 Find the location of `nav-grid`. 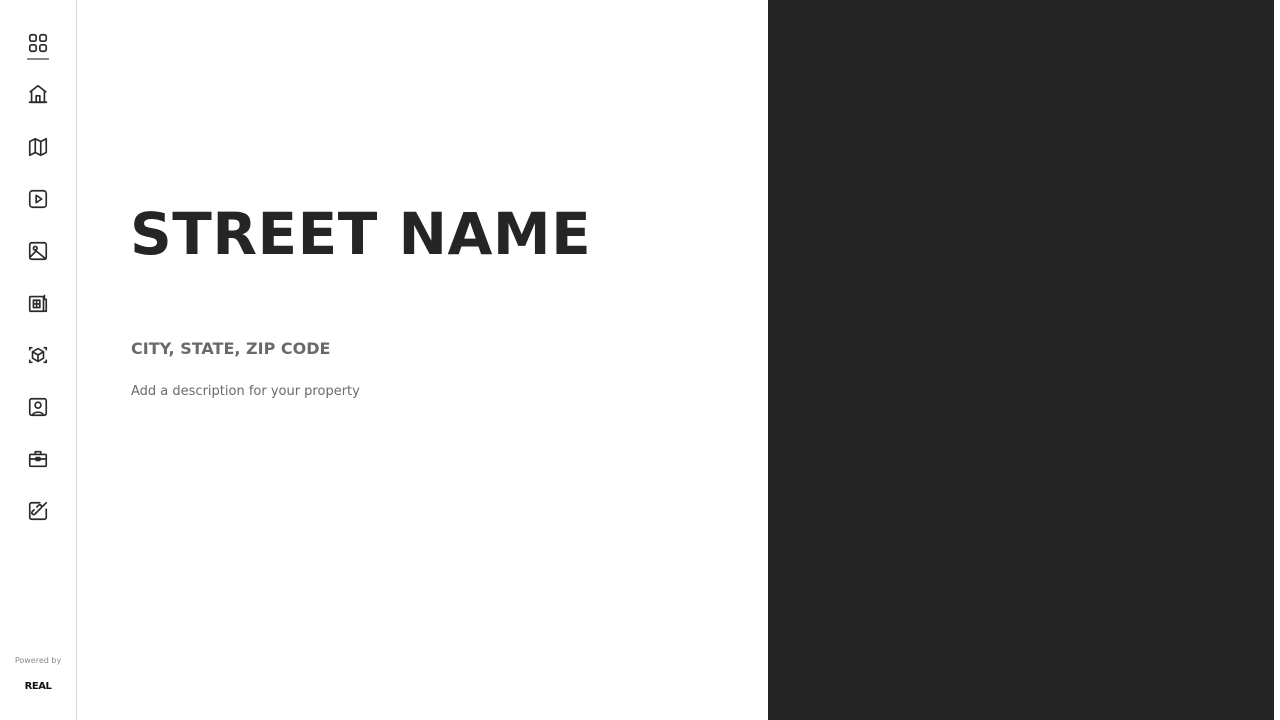

nav-grid is located at coordinates (38, 45).